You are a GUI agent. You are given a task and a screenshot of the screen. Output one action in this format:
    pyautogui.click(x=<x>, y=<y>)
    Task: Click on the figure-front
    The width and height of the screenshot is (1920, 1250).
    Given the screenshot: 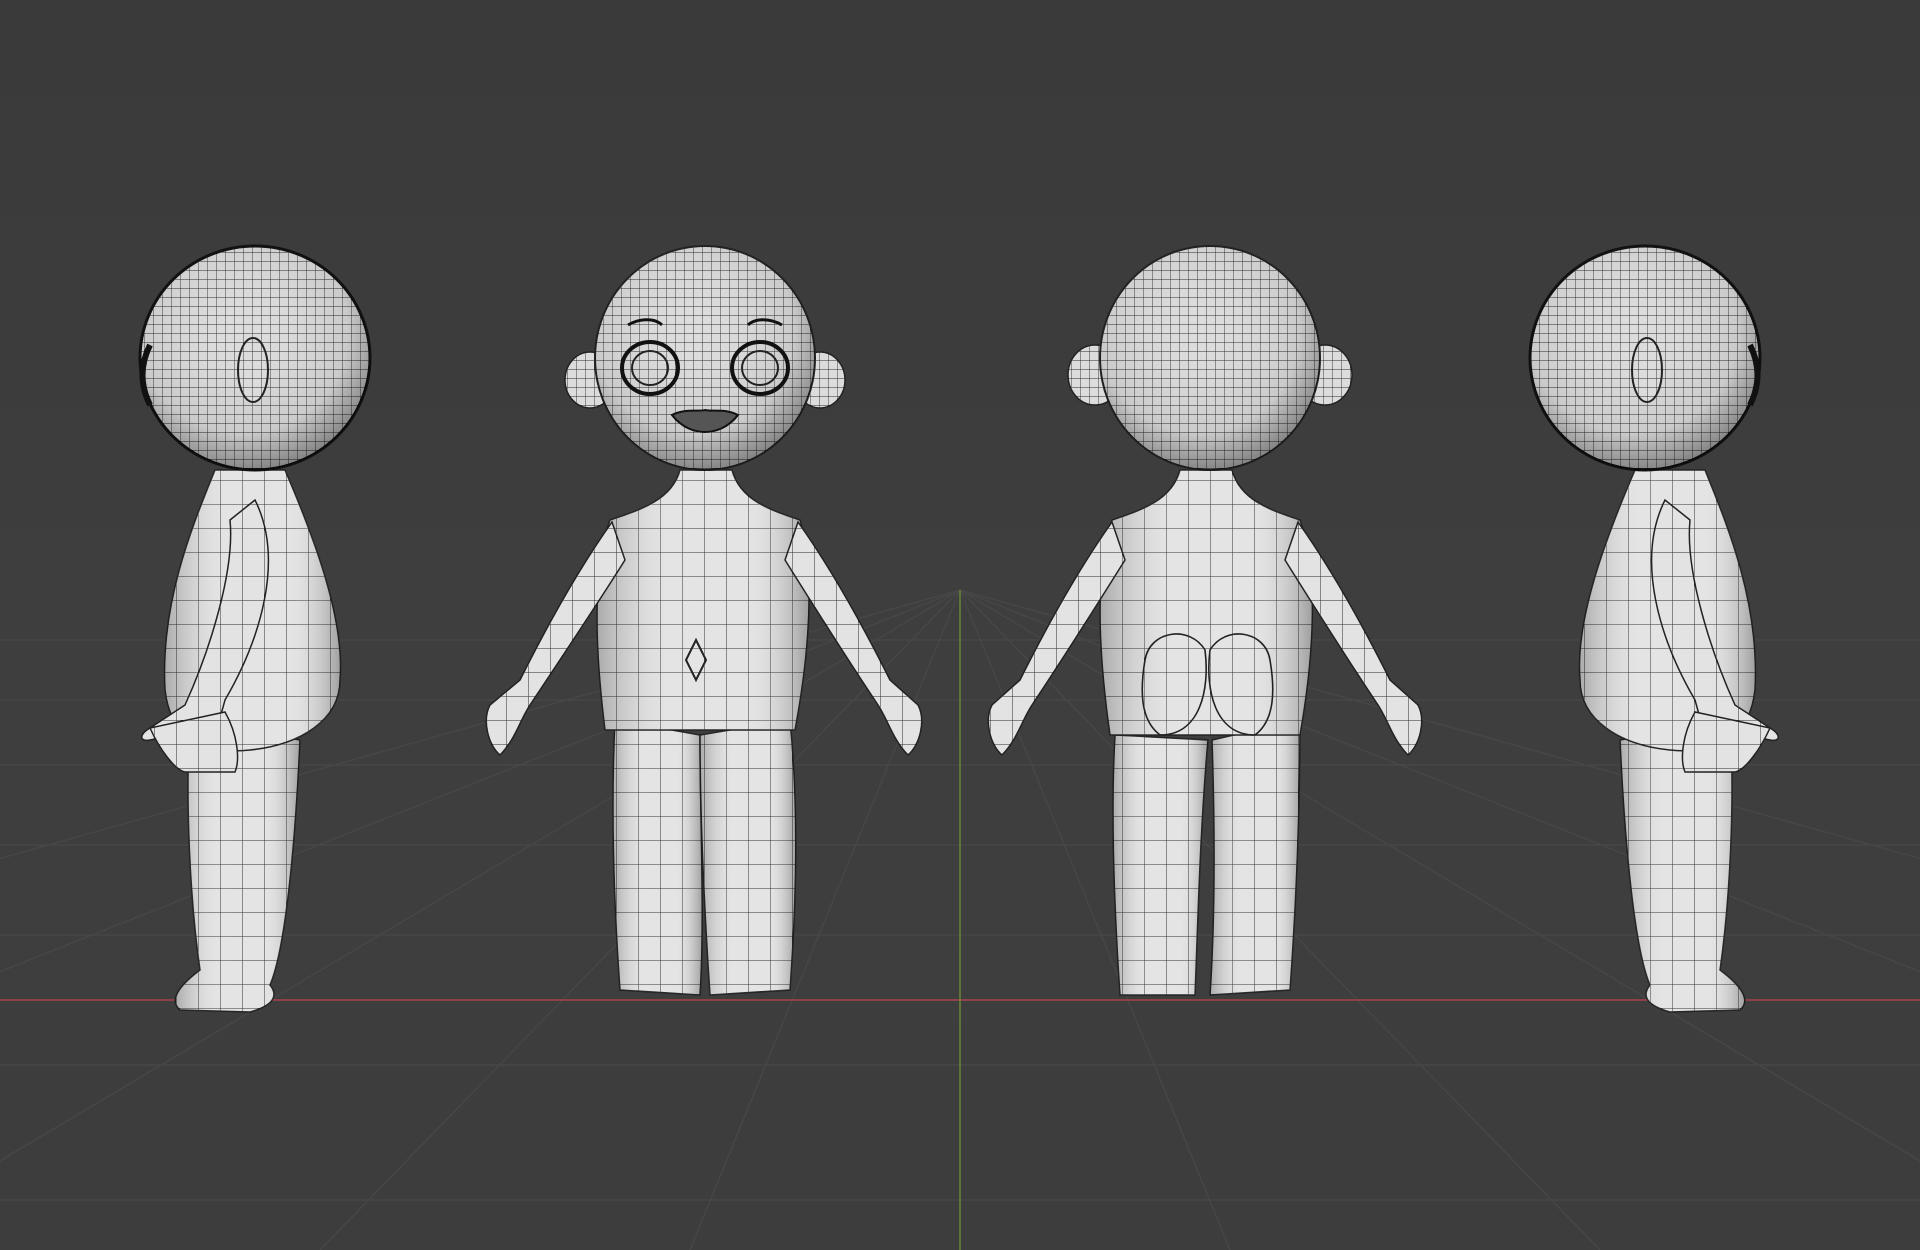 What is the action you would take?
    pyautogui.click(x=704, y=620)
    